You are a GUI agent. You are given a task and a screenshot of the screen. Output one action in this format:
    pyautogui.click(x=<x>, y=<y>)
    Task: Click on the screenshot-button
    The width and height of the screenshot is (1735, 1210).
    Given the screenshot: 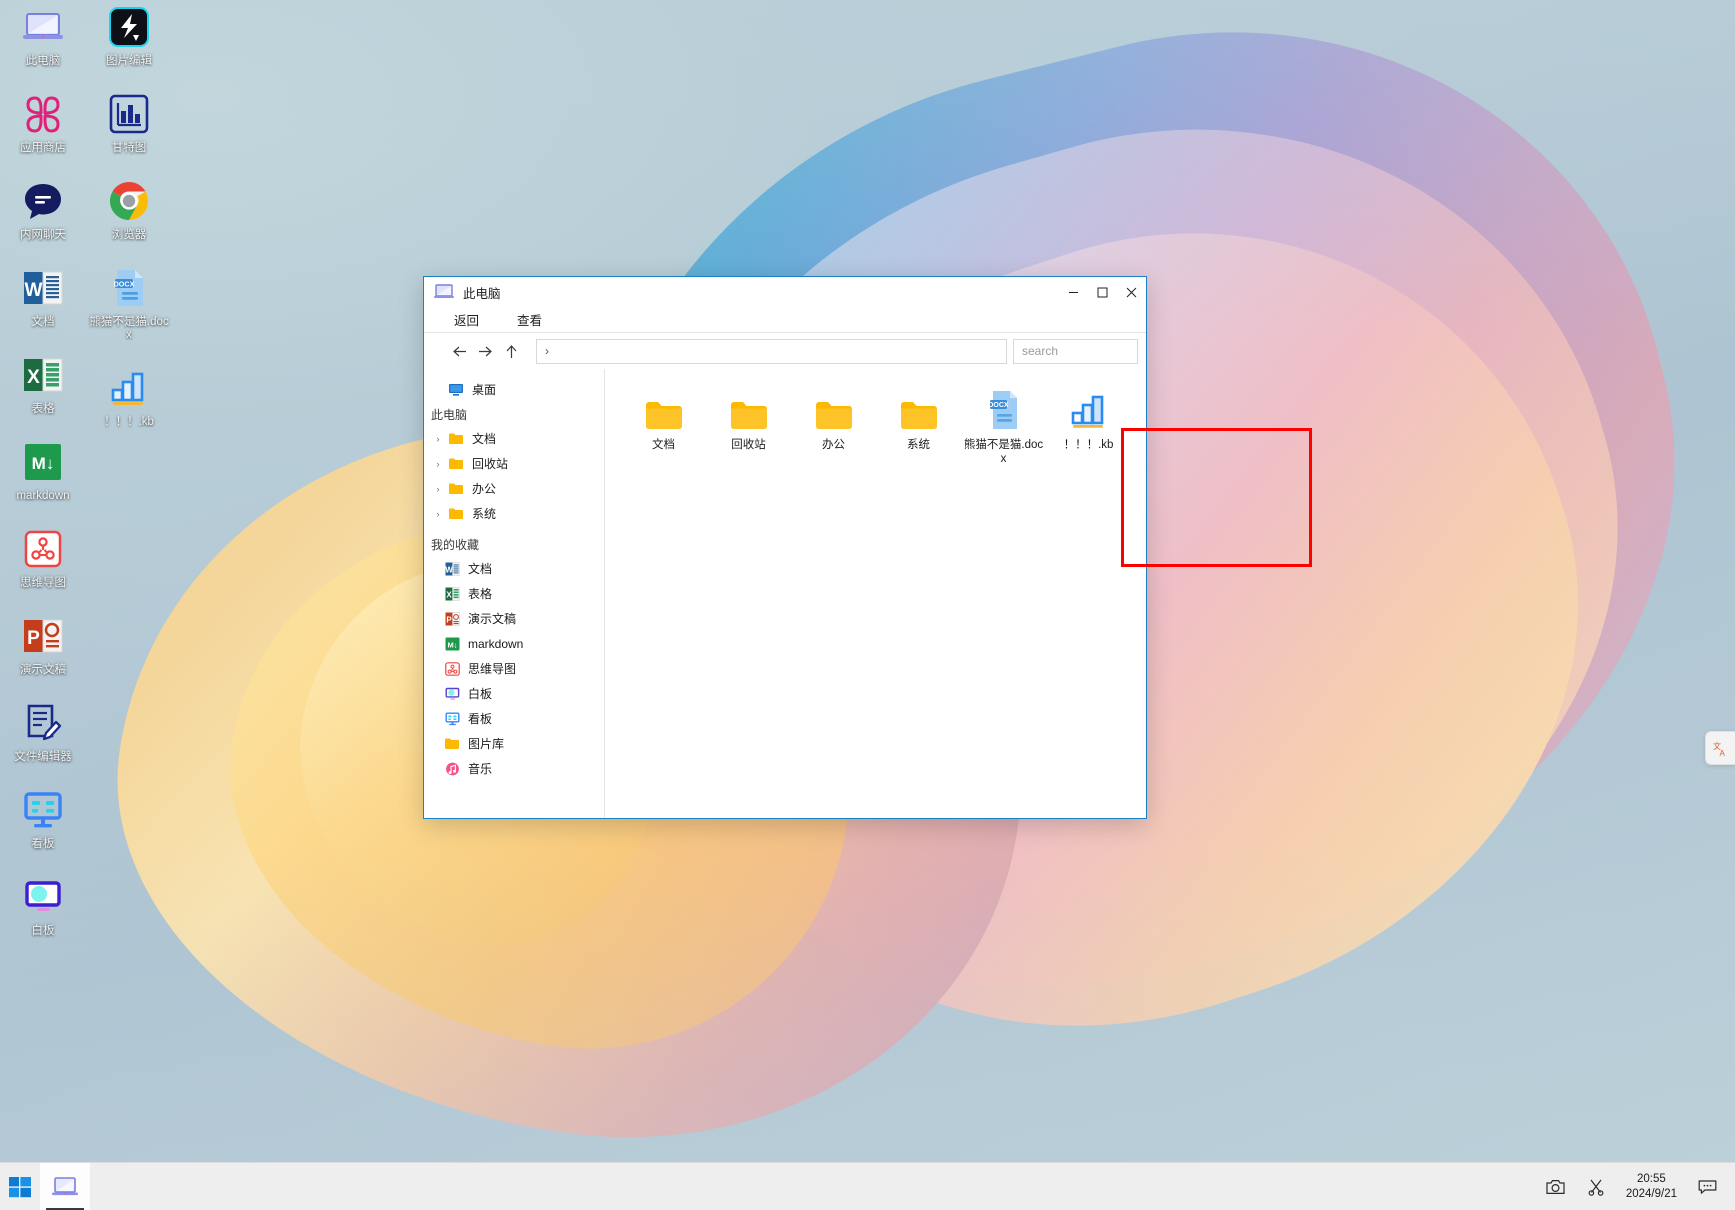 What is the action you would take?
    pyautogui.click(x=1556, y=1186)
    